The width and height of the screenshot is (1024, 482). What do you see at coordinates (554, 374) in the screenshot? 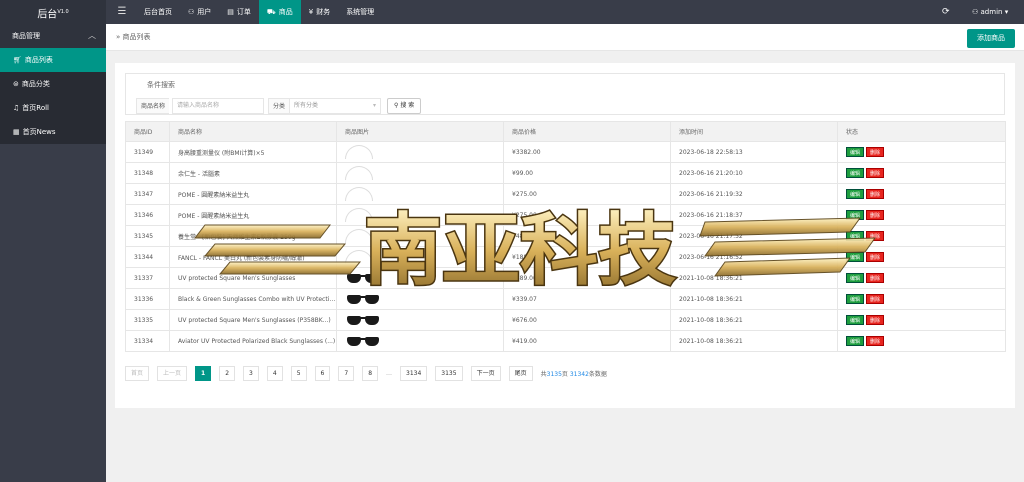
I see `pager-total-pages: 3135` at bounding box center [554, 374].